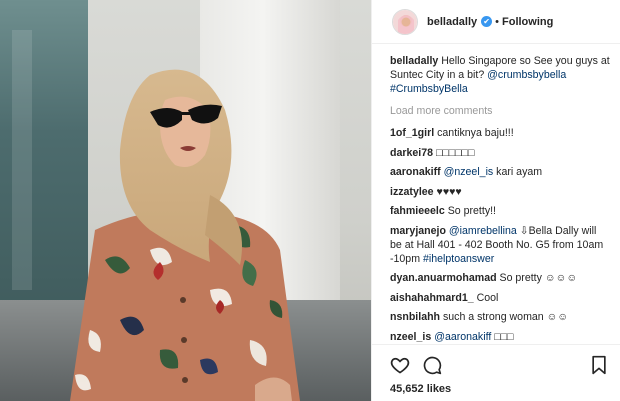 This screenshot has width=620, height=401. What do you see at coordinates (443, 278) in the screenshot?
I see `comment-username: dyan.anuarmohamad` at bounding box center [443, 278].